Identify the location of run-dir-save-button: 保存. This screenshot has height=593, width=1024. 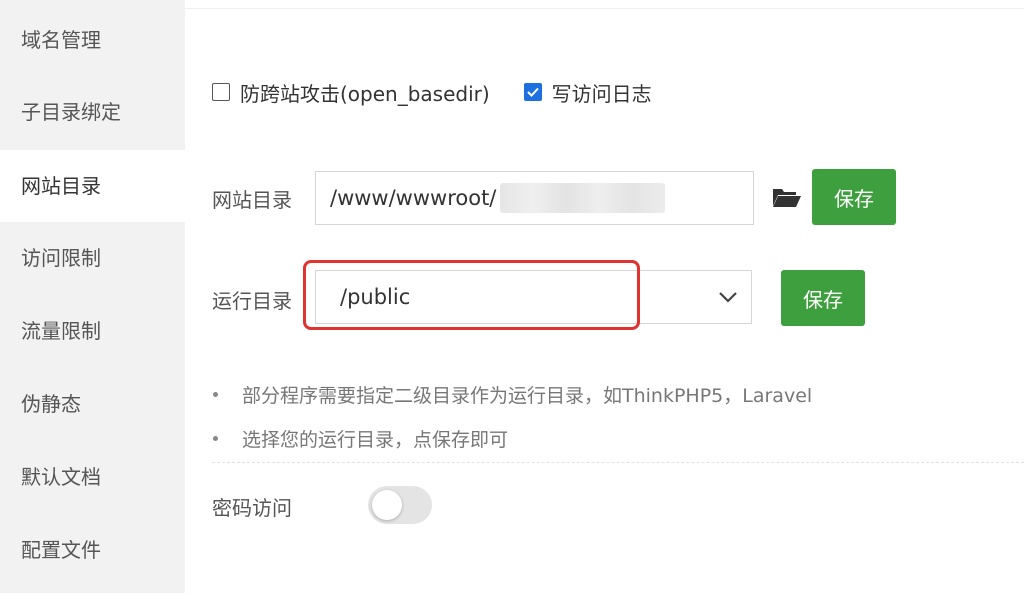
(823, 298).